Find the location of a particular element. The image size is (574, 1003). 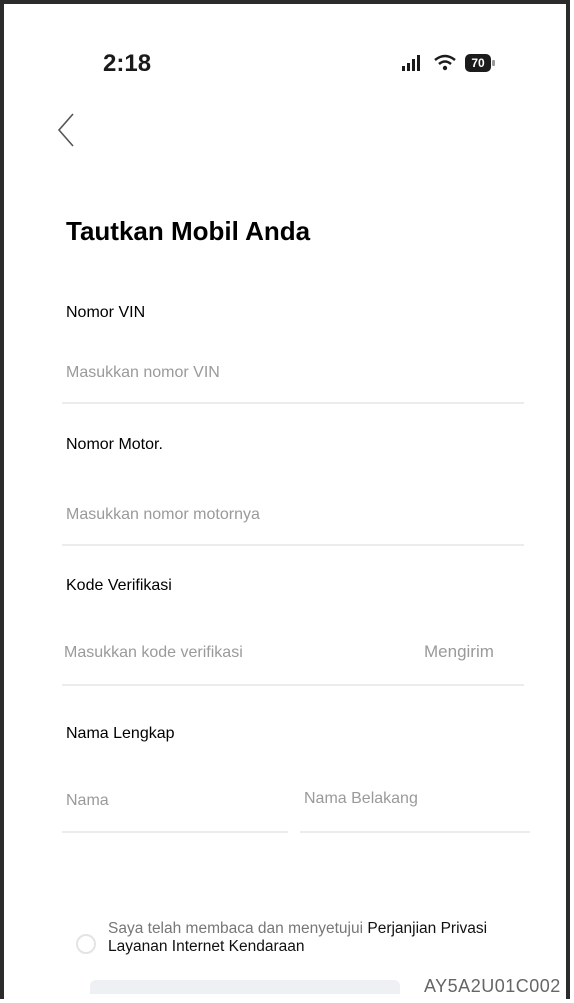

first-name-input: Nama is located at coordinates (87, 801).